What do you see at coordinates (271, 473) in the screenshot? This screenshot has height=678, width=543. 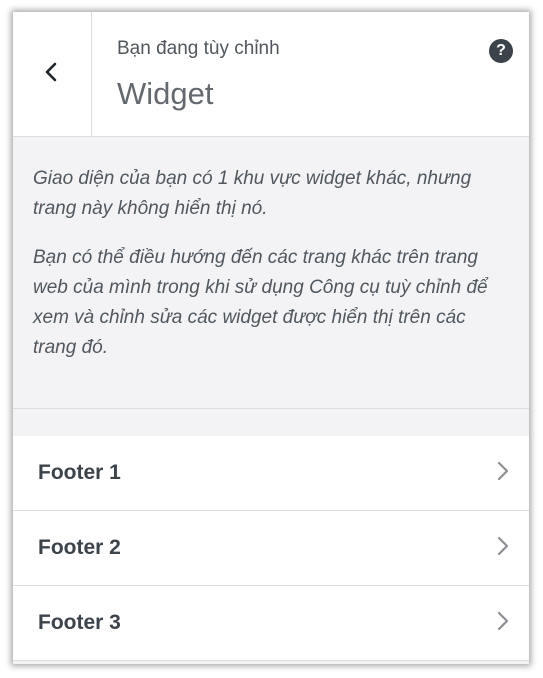 I see `section-footer-1: Footer 1` at bounding box center [271, 473].